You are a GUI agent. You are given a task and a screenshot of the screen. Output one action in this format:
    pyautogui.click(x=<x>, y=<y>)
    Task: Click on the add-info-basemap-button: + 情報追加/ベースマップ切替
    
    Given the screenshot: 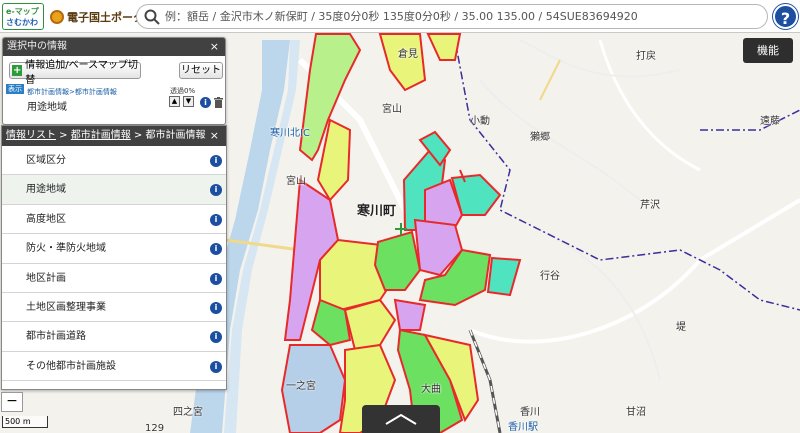 What is the action you would take?
    pyautogui.click(x=75, y=73)
    